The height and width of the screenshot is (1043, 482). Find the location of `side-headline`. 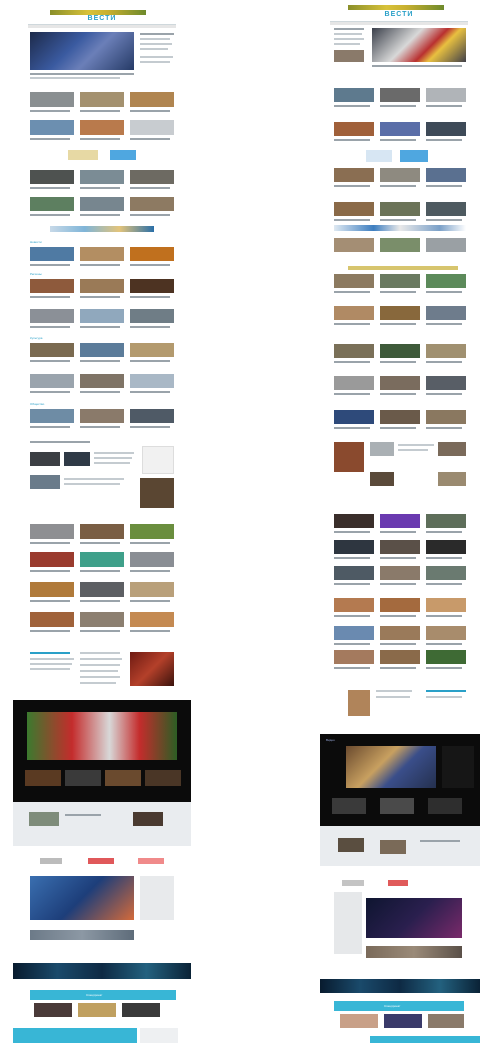

side-headline is located at coordinates (349, 29).